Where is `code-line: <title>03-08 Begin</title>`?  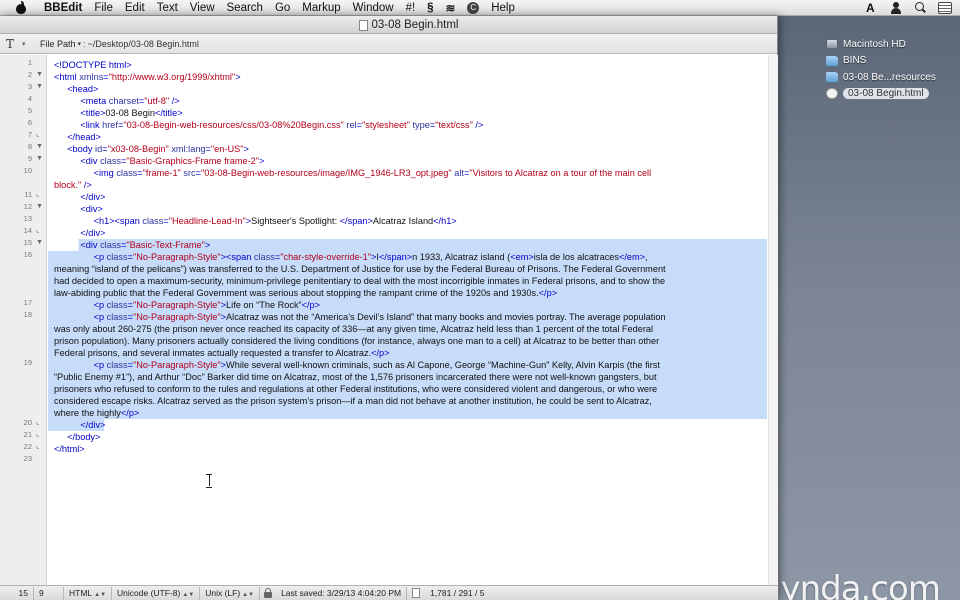
code-line: <title>03-08 Begin</title> is located at coordinates (407, 113).